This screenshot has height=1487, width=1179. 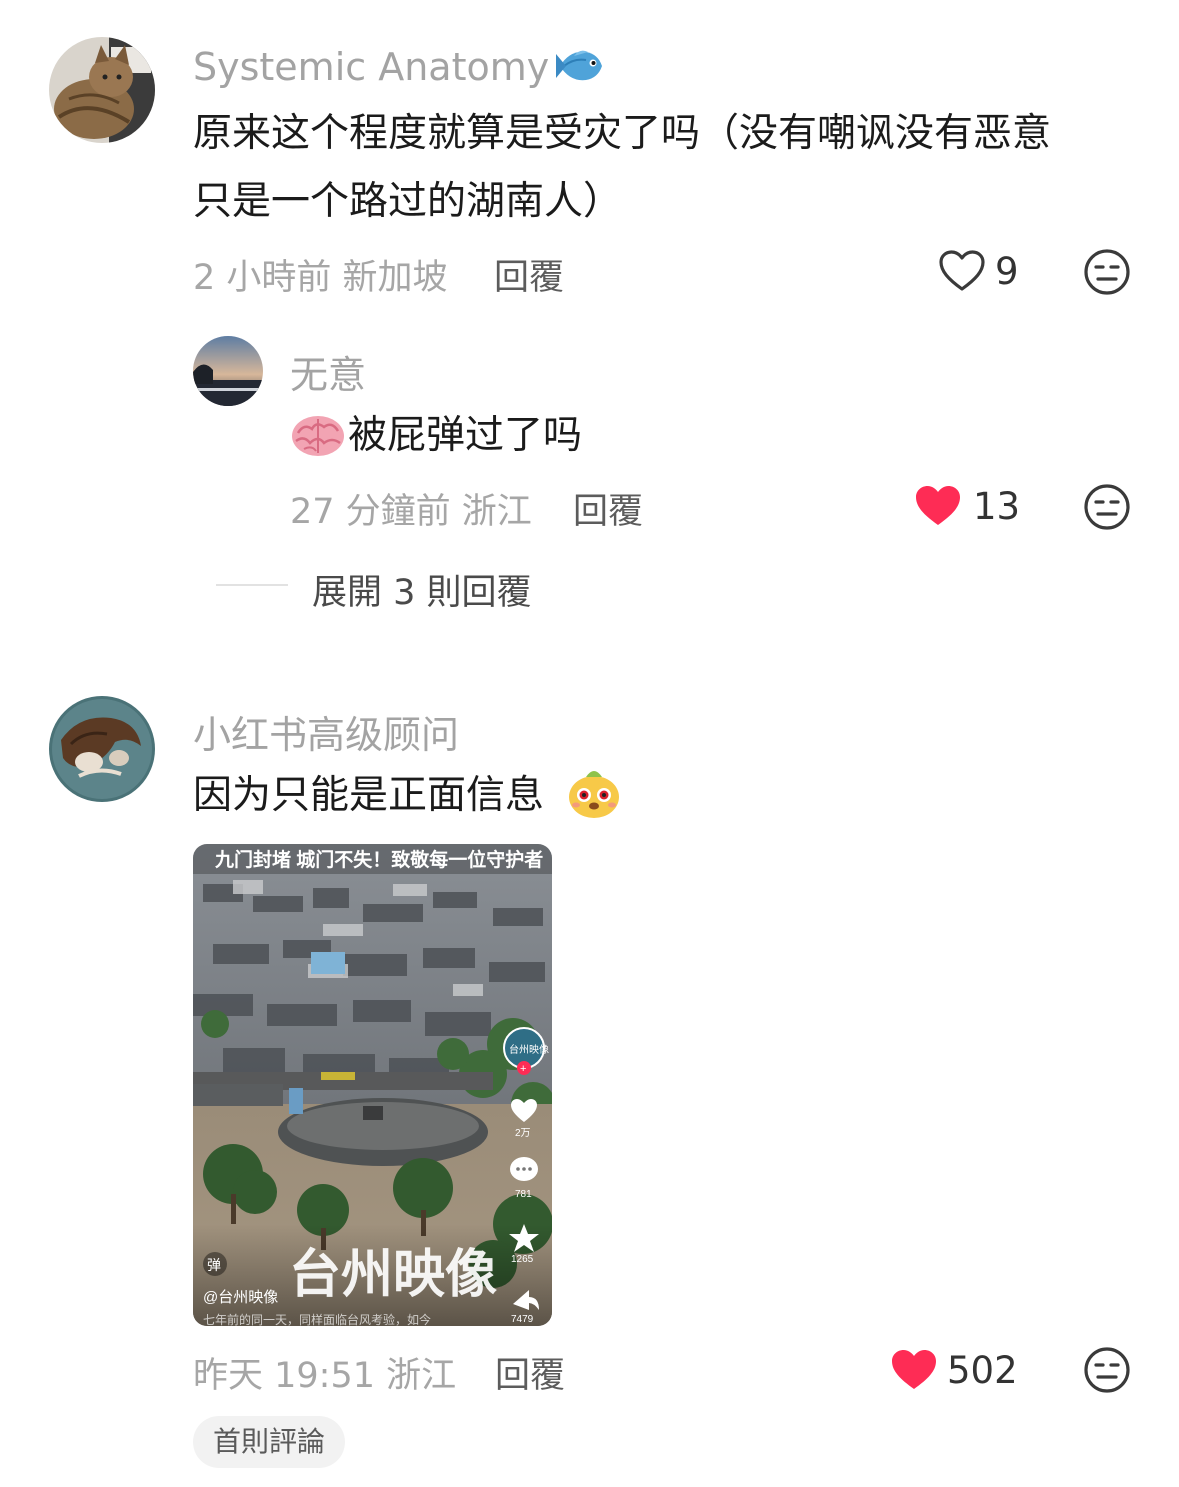 What do you see at coordinates (317, 1319) in the screenshot?
I see `video-bottom-caption: 七年前的同一天，同样面临台风考验，如今` at bounding box center [317, 1319].